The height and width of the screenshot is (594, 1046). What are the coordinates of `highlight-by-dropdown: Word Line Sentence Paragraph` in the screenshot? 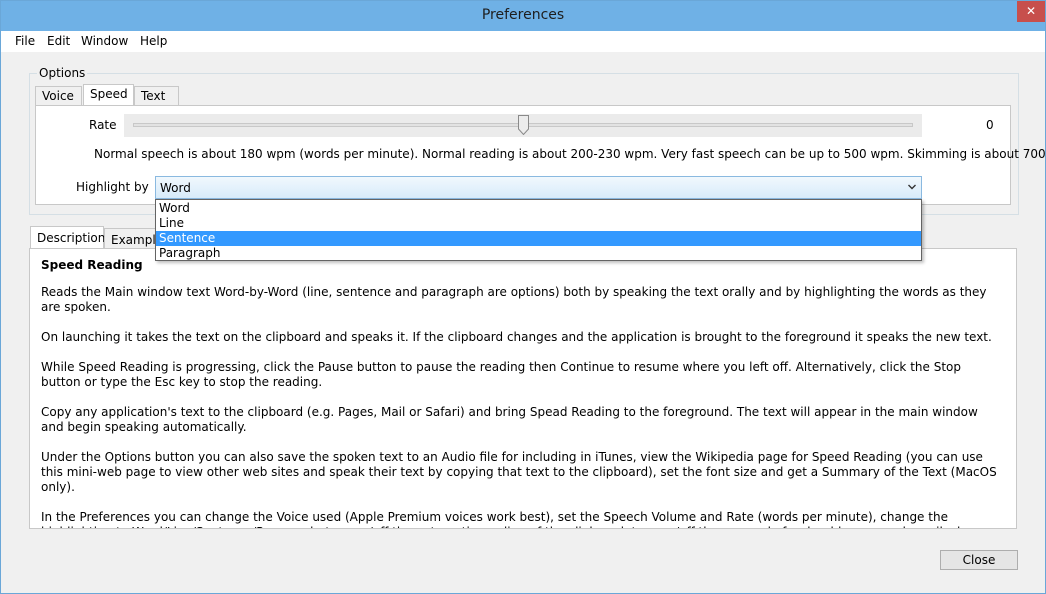 It's located at (538, 230).